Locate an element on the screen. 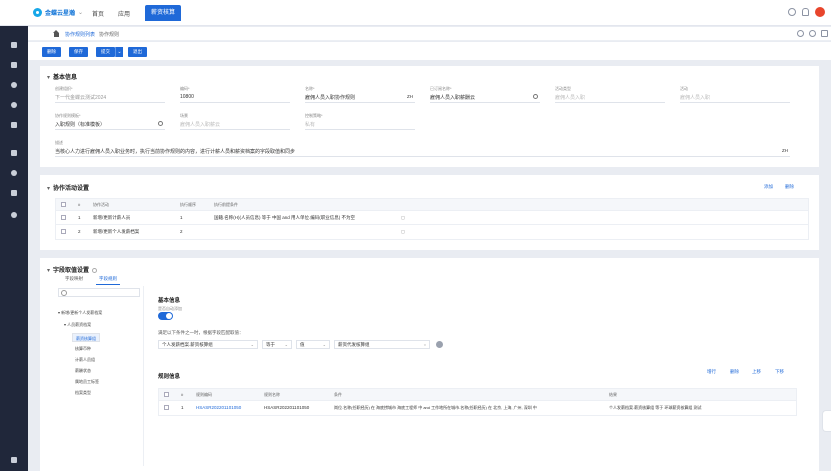 The image size is (831, 471). match-hint: 满足以下条件之一时，根据字段匹配取值： is located at coordinates (201, 332).